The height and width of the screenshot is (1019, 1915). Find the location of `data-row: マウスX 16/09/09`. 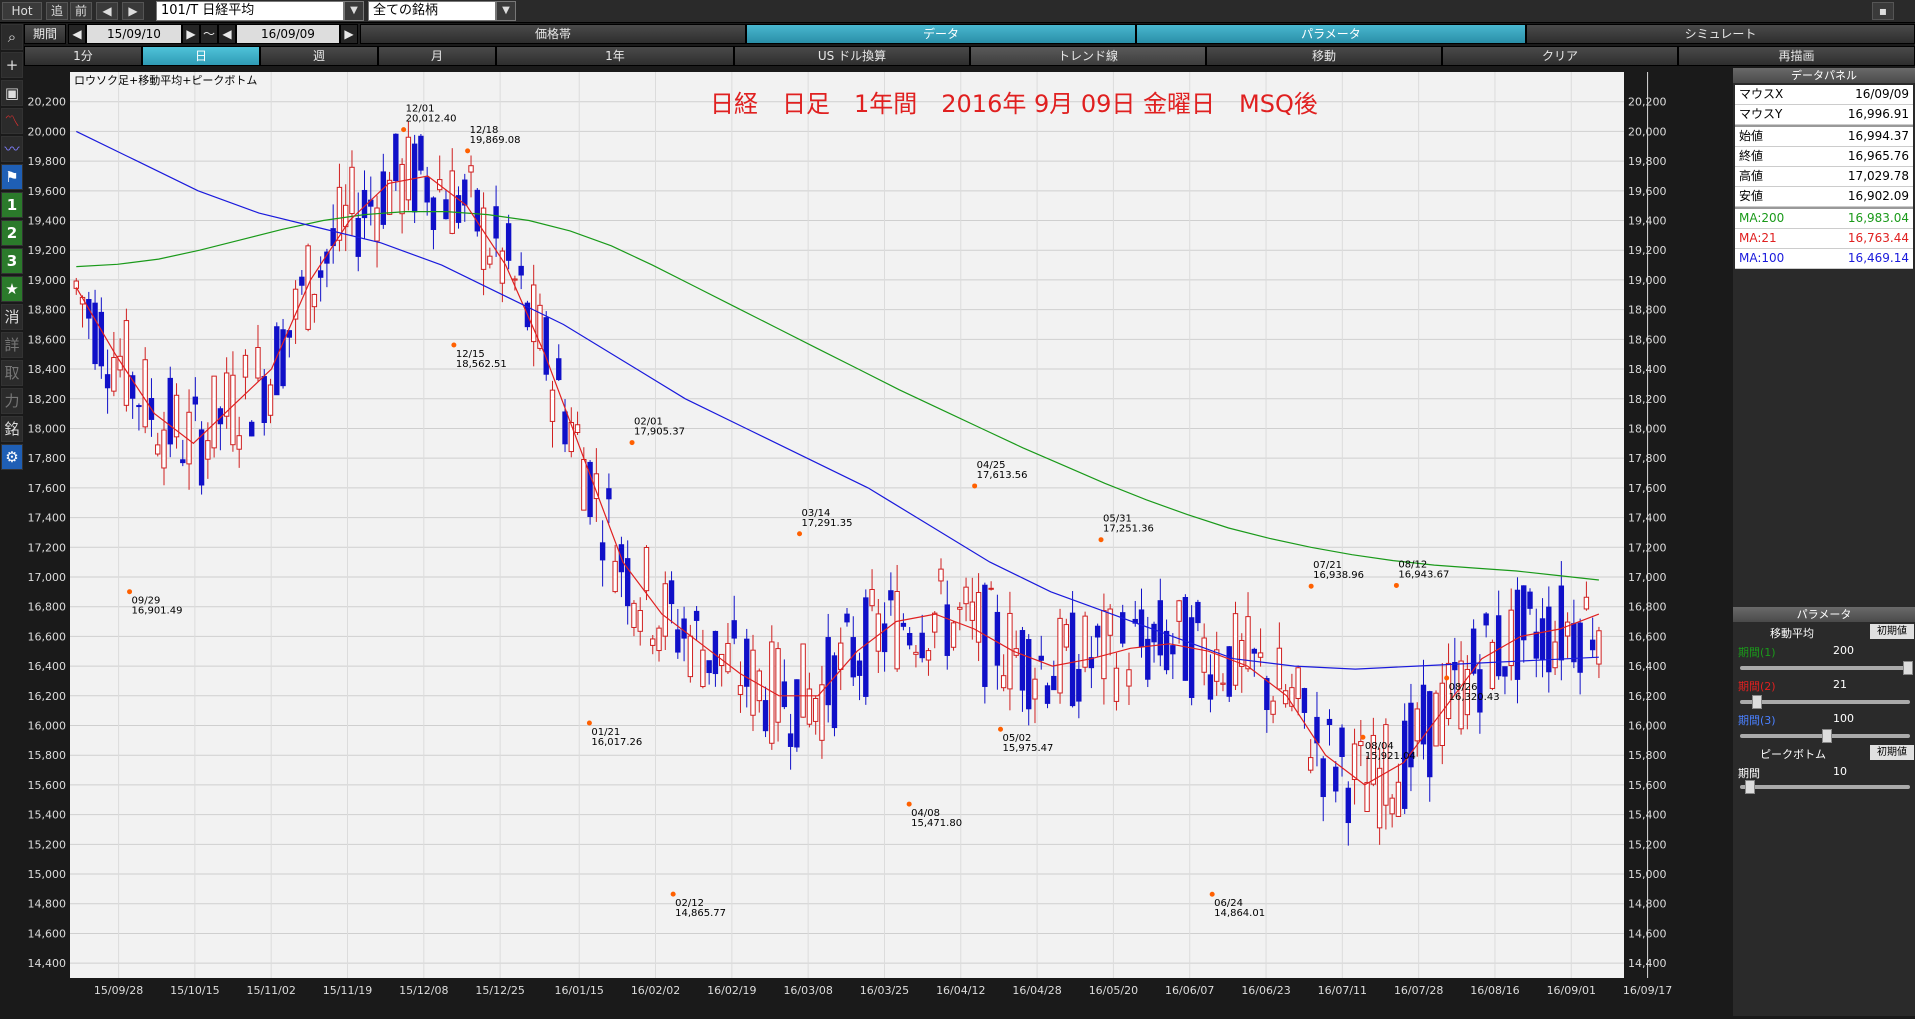

data-row: マウスX 16/09/09 is located at coordinates (1824, 95).